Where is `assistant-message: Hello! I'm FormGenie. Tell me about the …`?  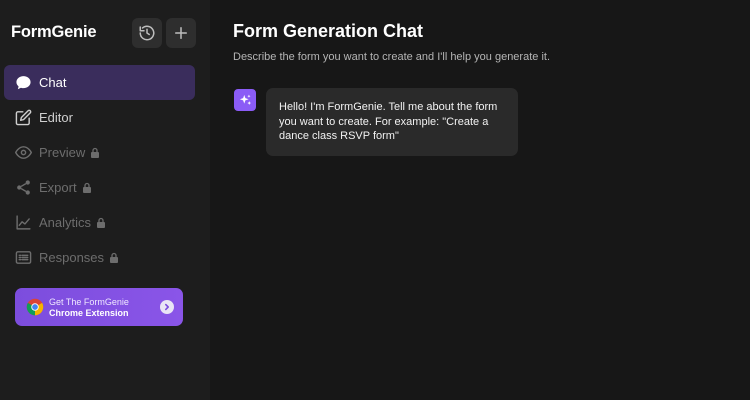 assistant-message: Hello! I'm FormGenie. Tell me about the … is located at coordinates (392, 122).